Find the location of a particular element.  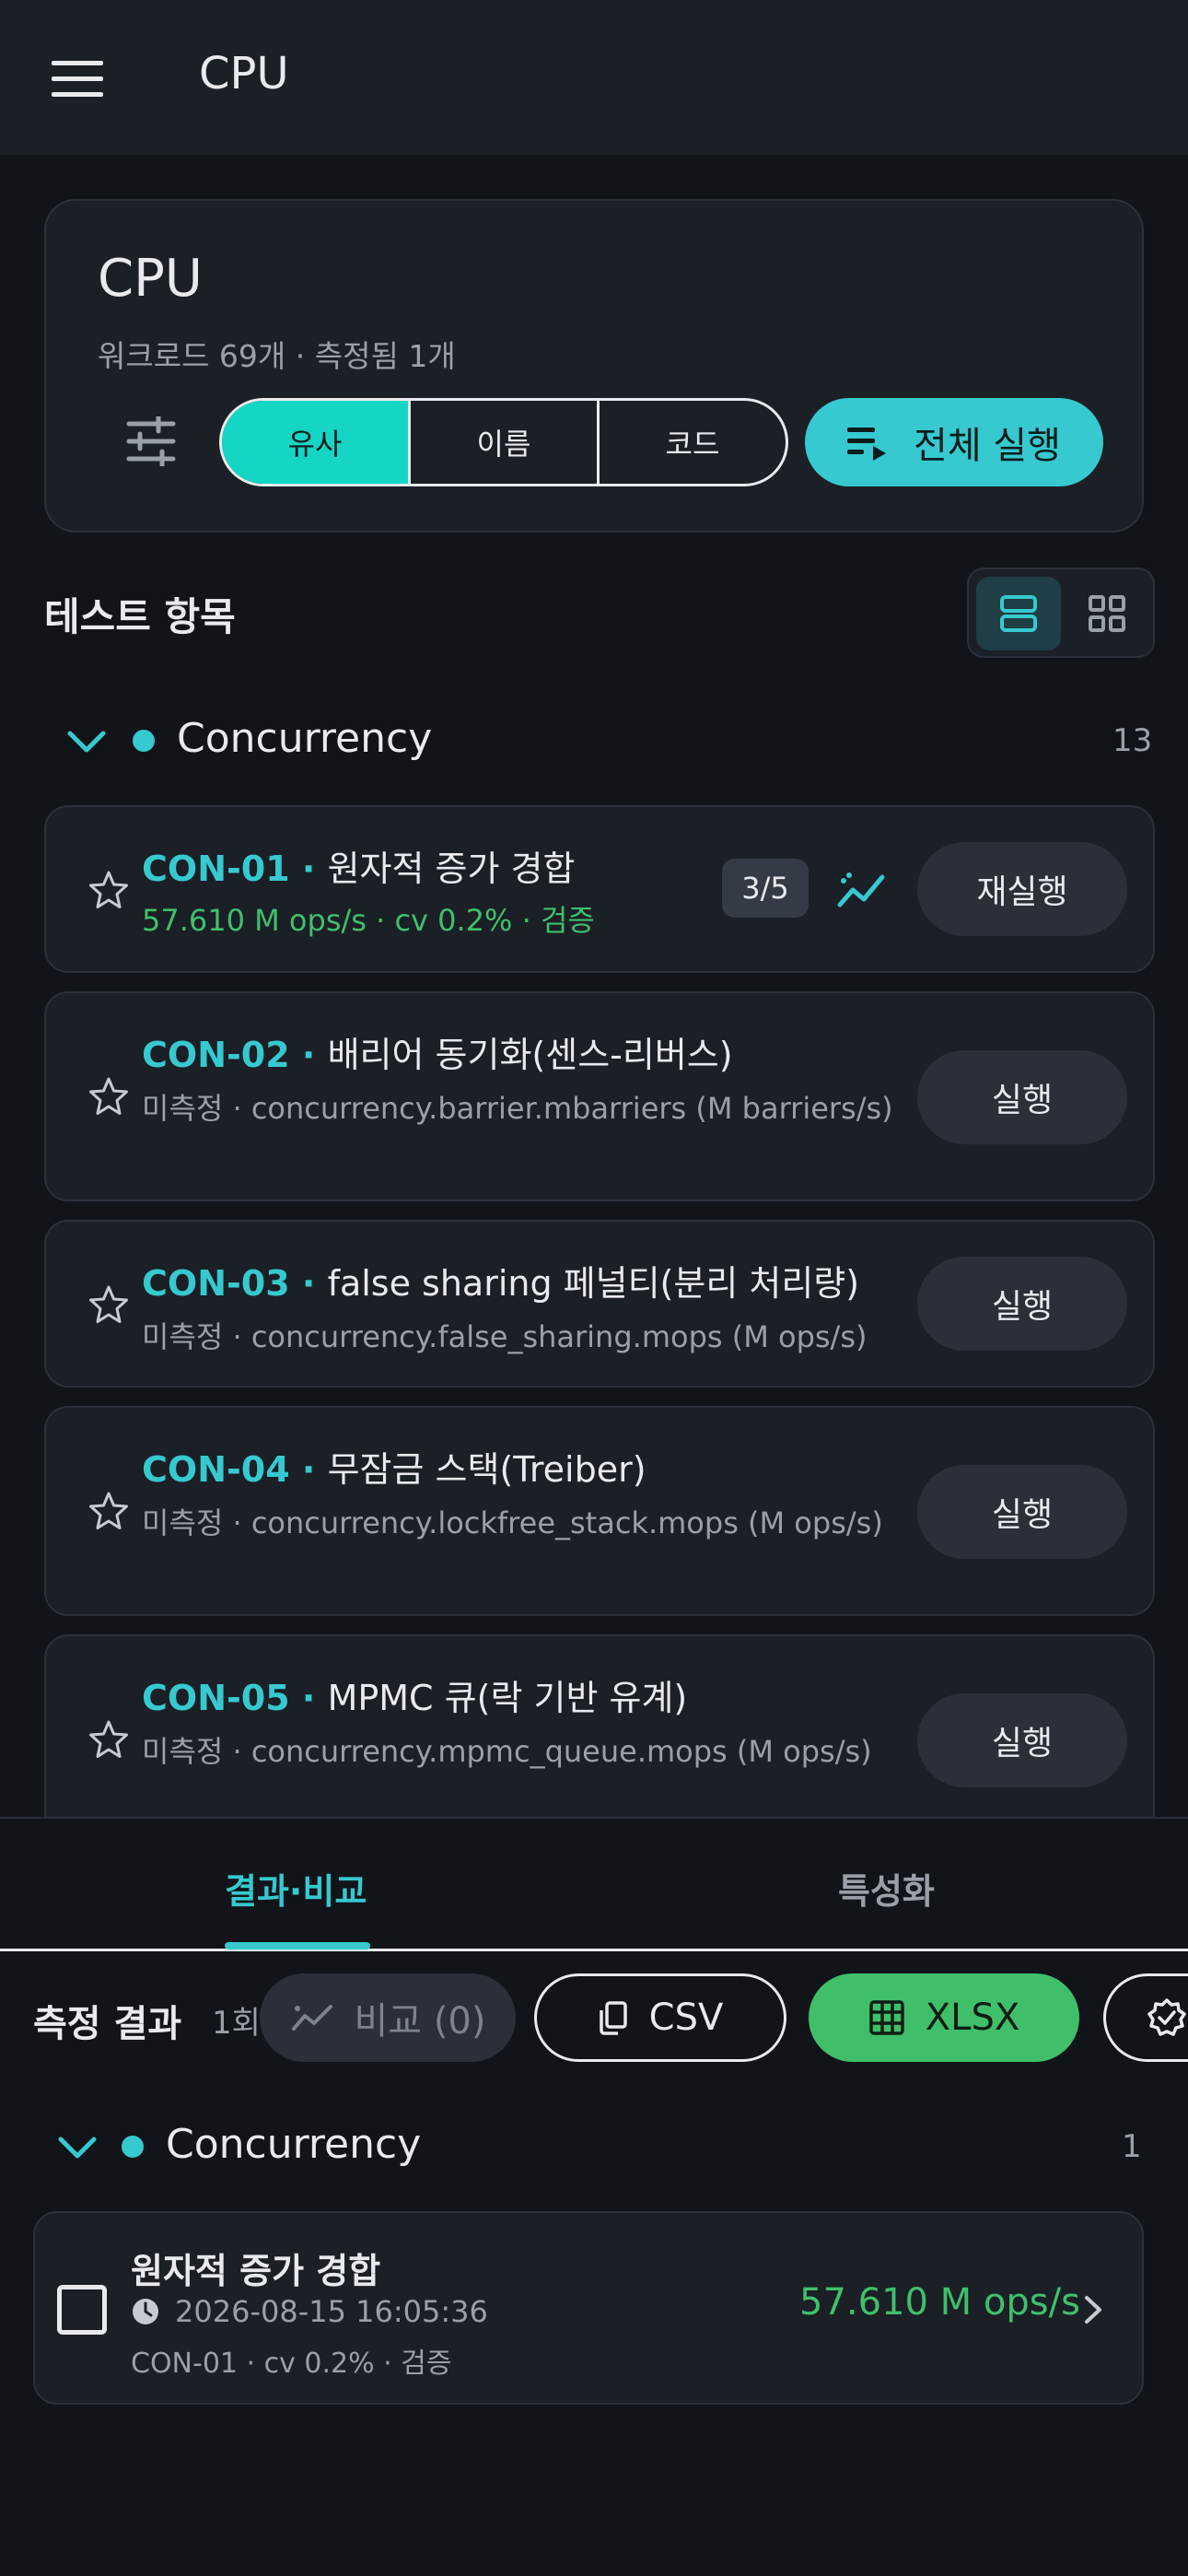

export-xlsx-button: XLSX is located at coordinates (944, 2017).